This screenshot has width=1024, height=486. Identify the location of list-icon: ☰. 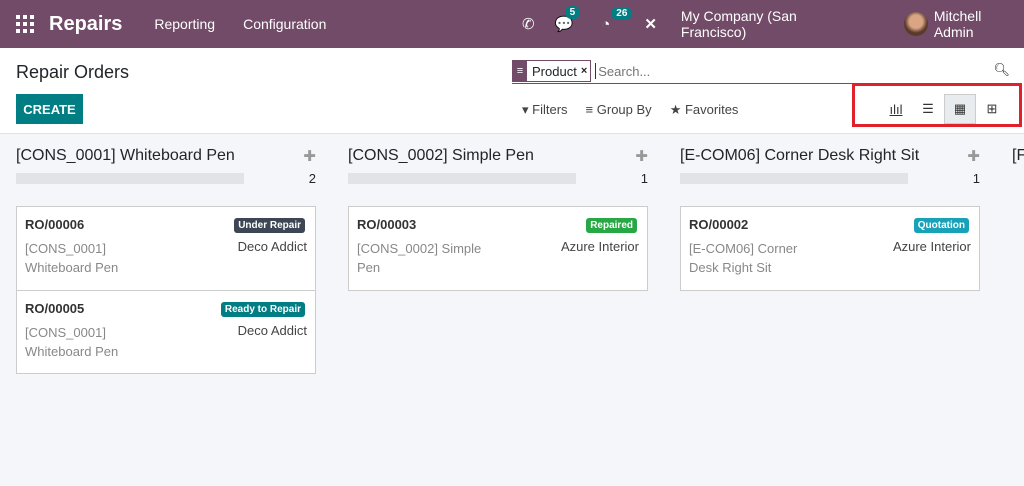
(928, 108).